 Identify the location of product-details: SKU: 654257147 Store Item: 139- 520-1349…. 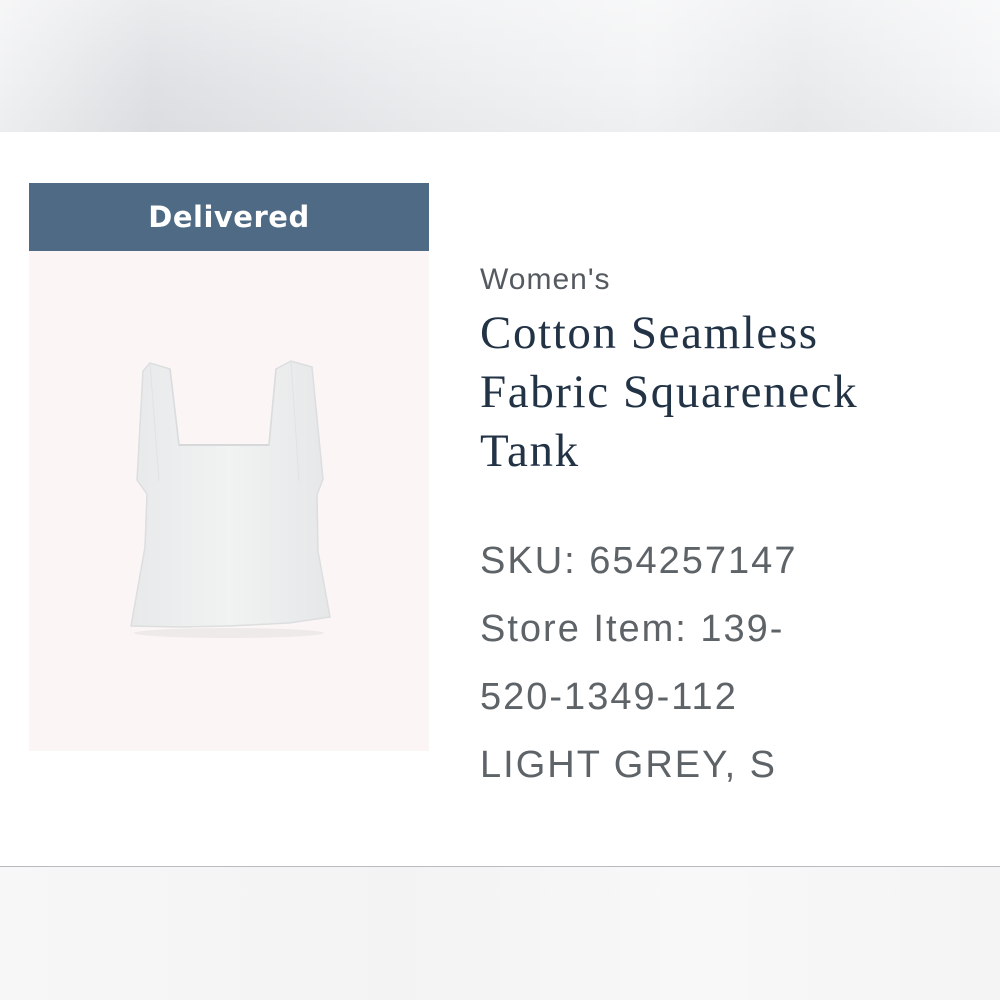
(730, 663).